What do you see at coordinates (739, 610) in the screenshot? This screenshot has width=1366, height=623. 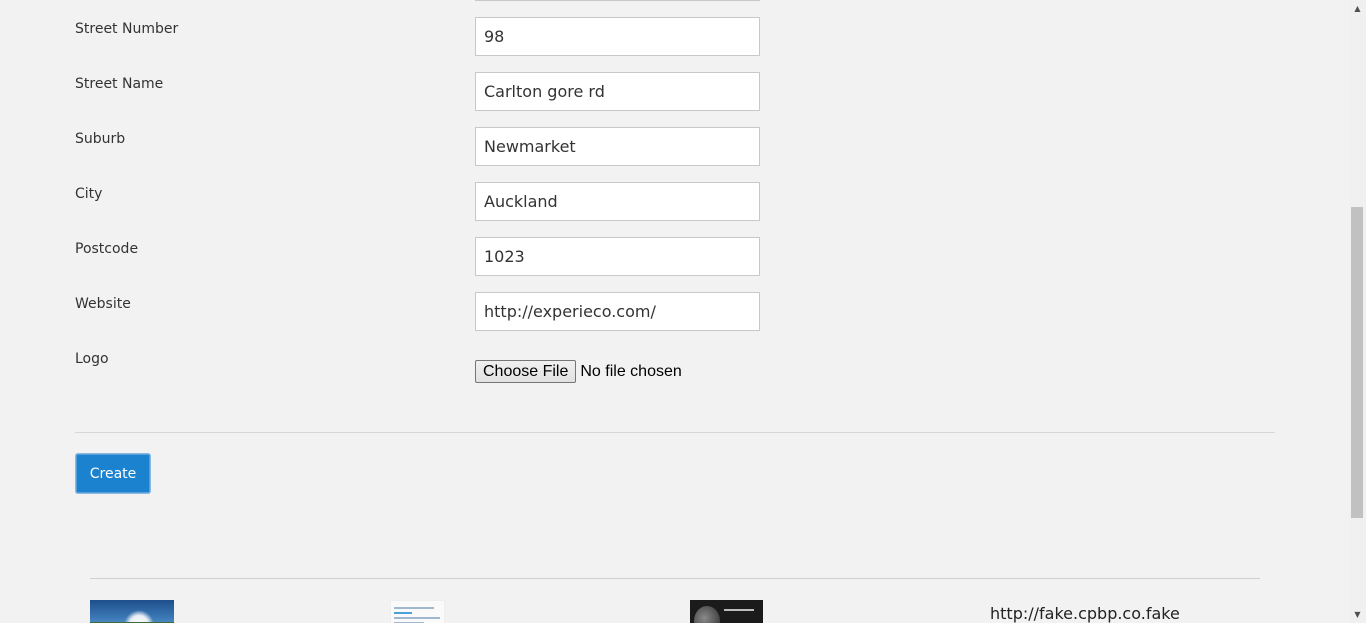 I see `portrait-caption-line` at bounding box center [739, 610].